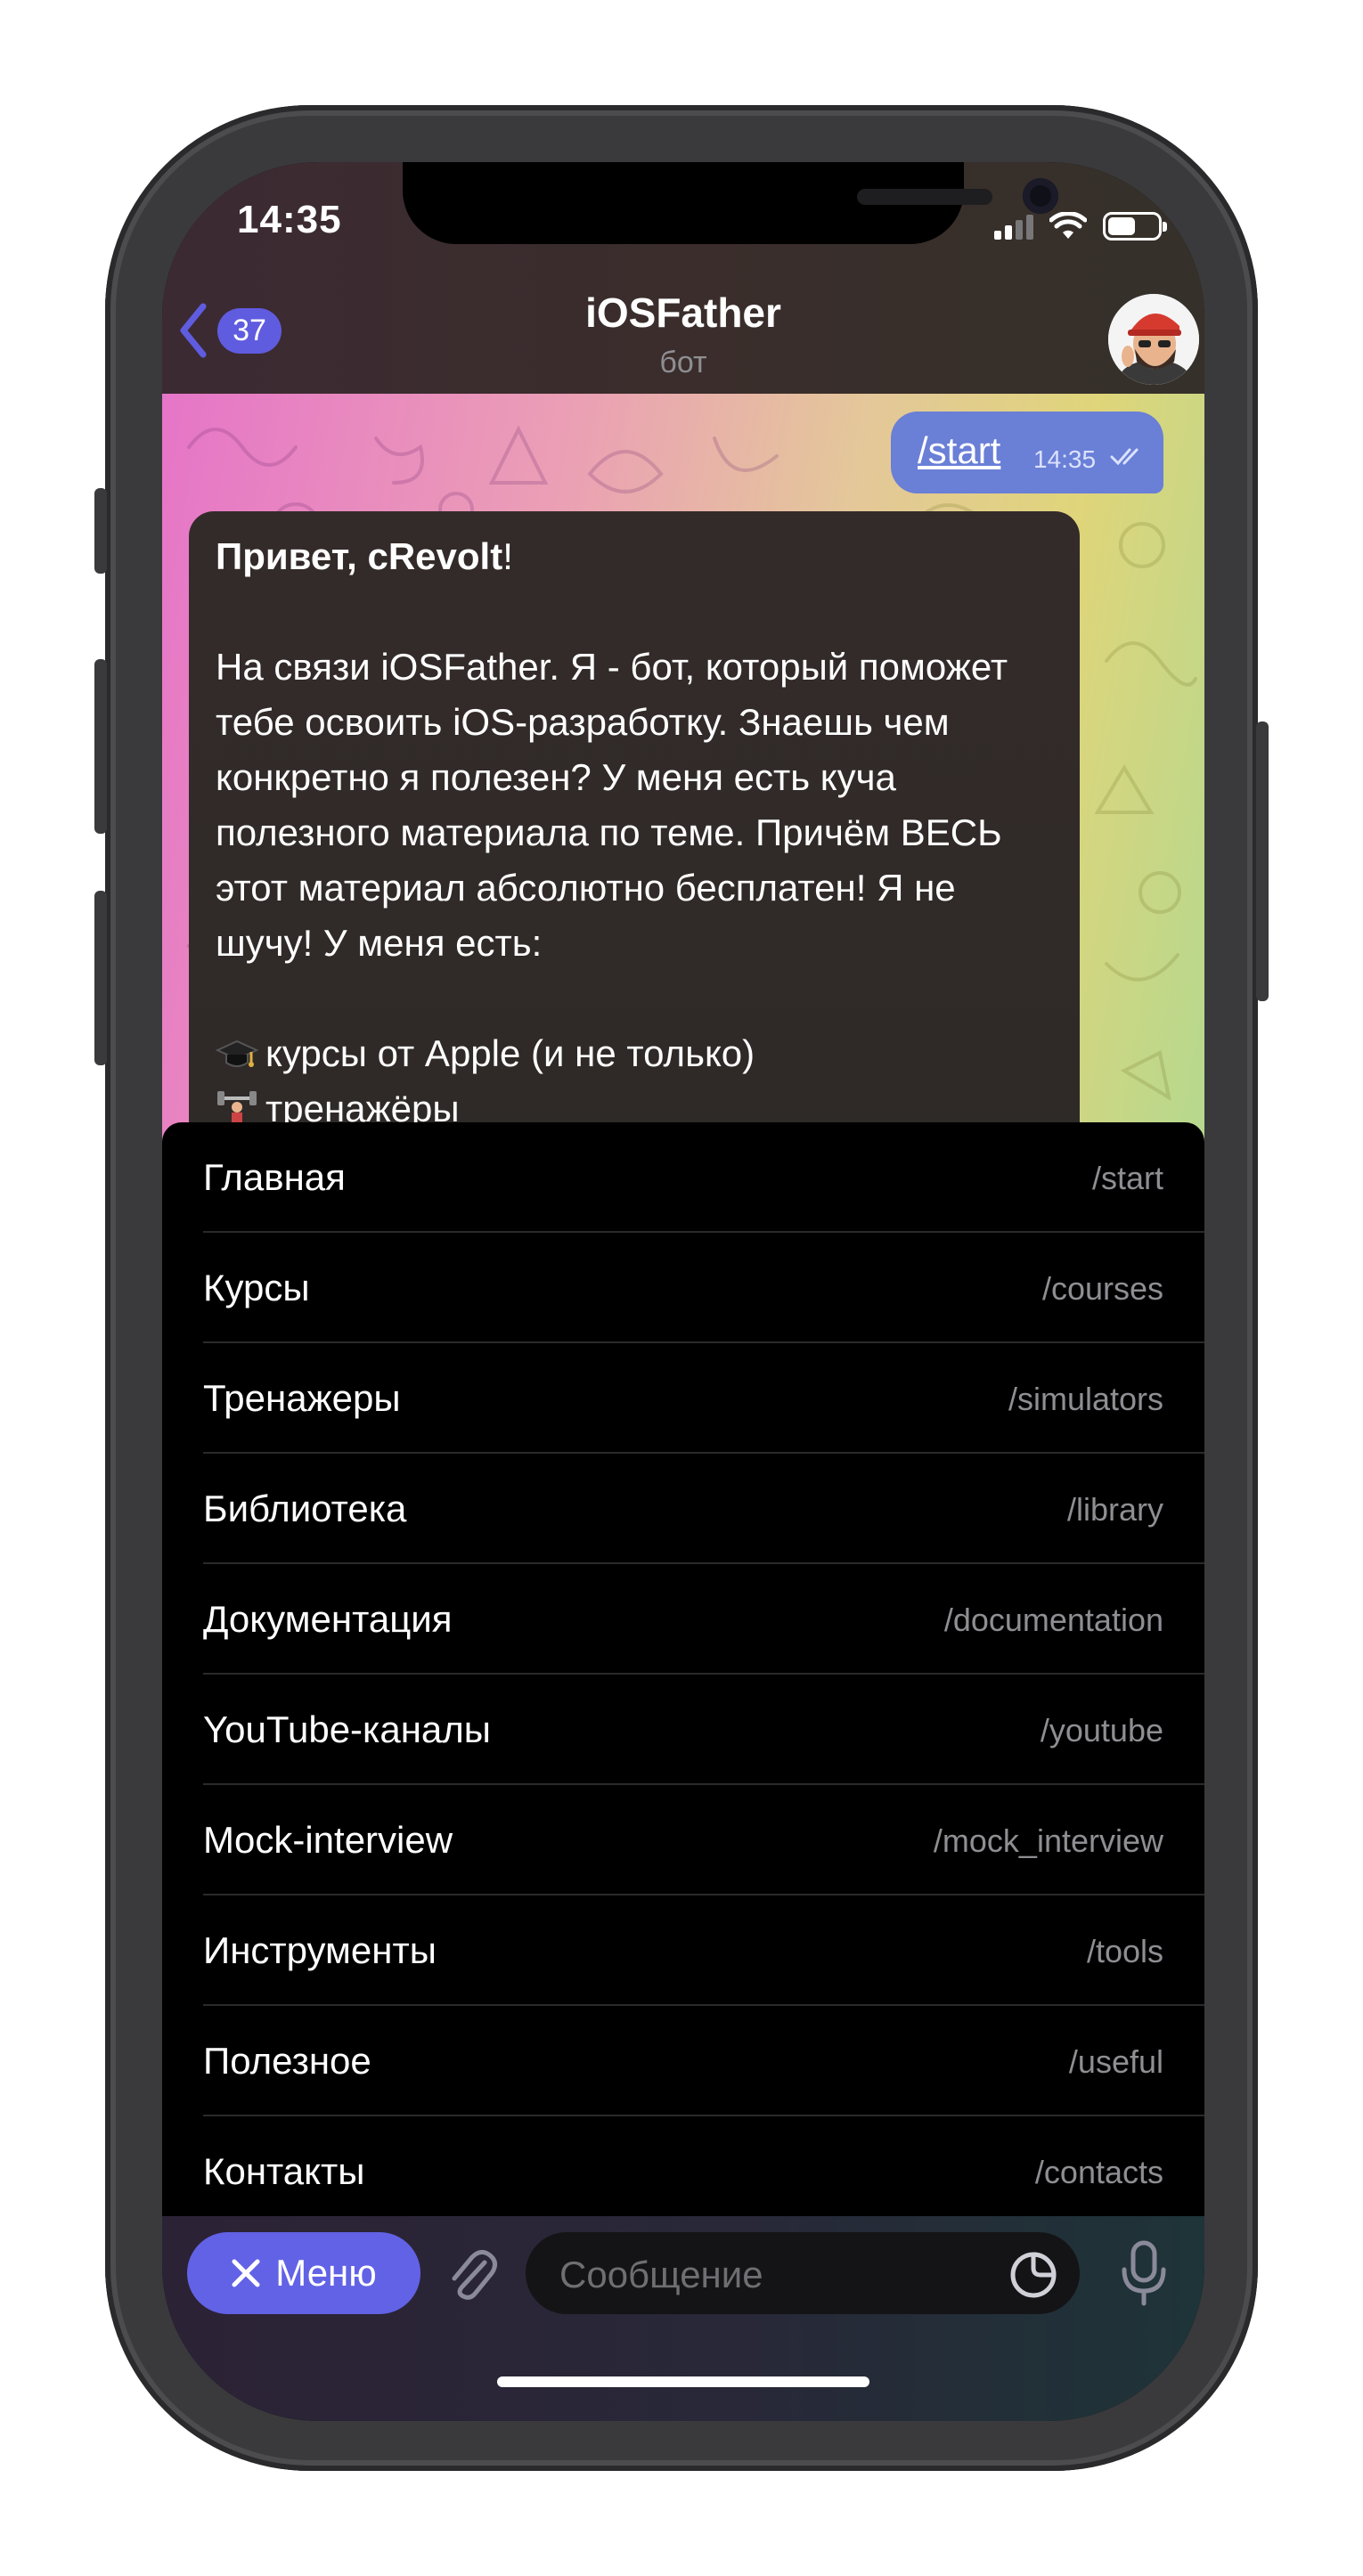 This screenshot has width=1363, height=2576. What do you see at coordinates (1127, 1178) in the screenshot?
I see `menu-item-command: /start` at bounding box center [1127, 1178].